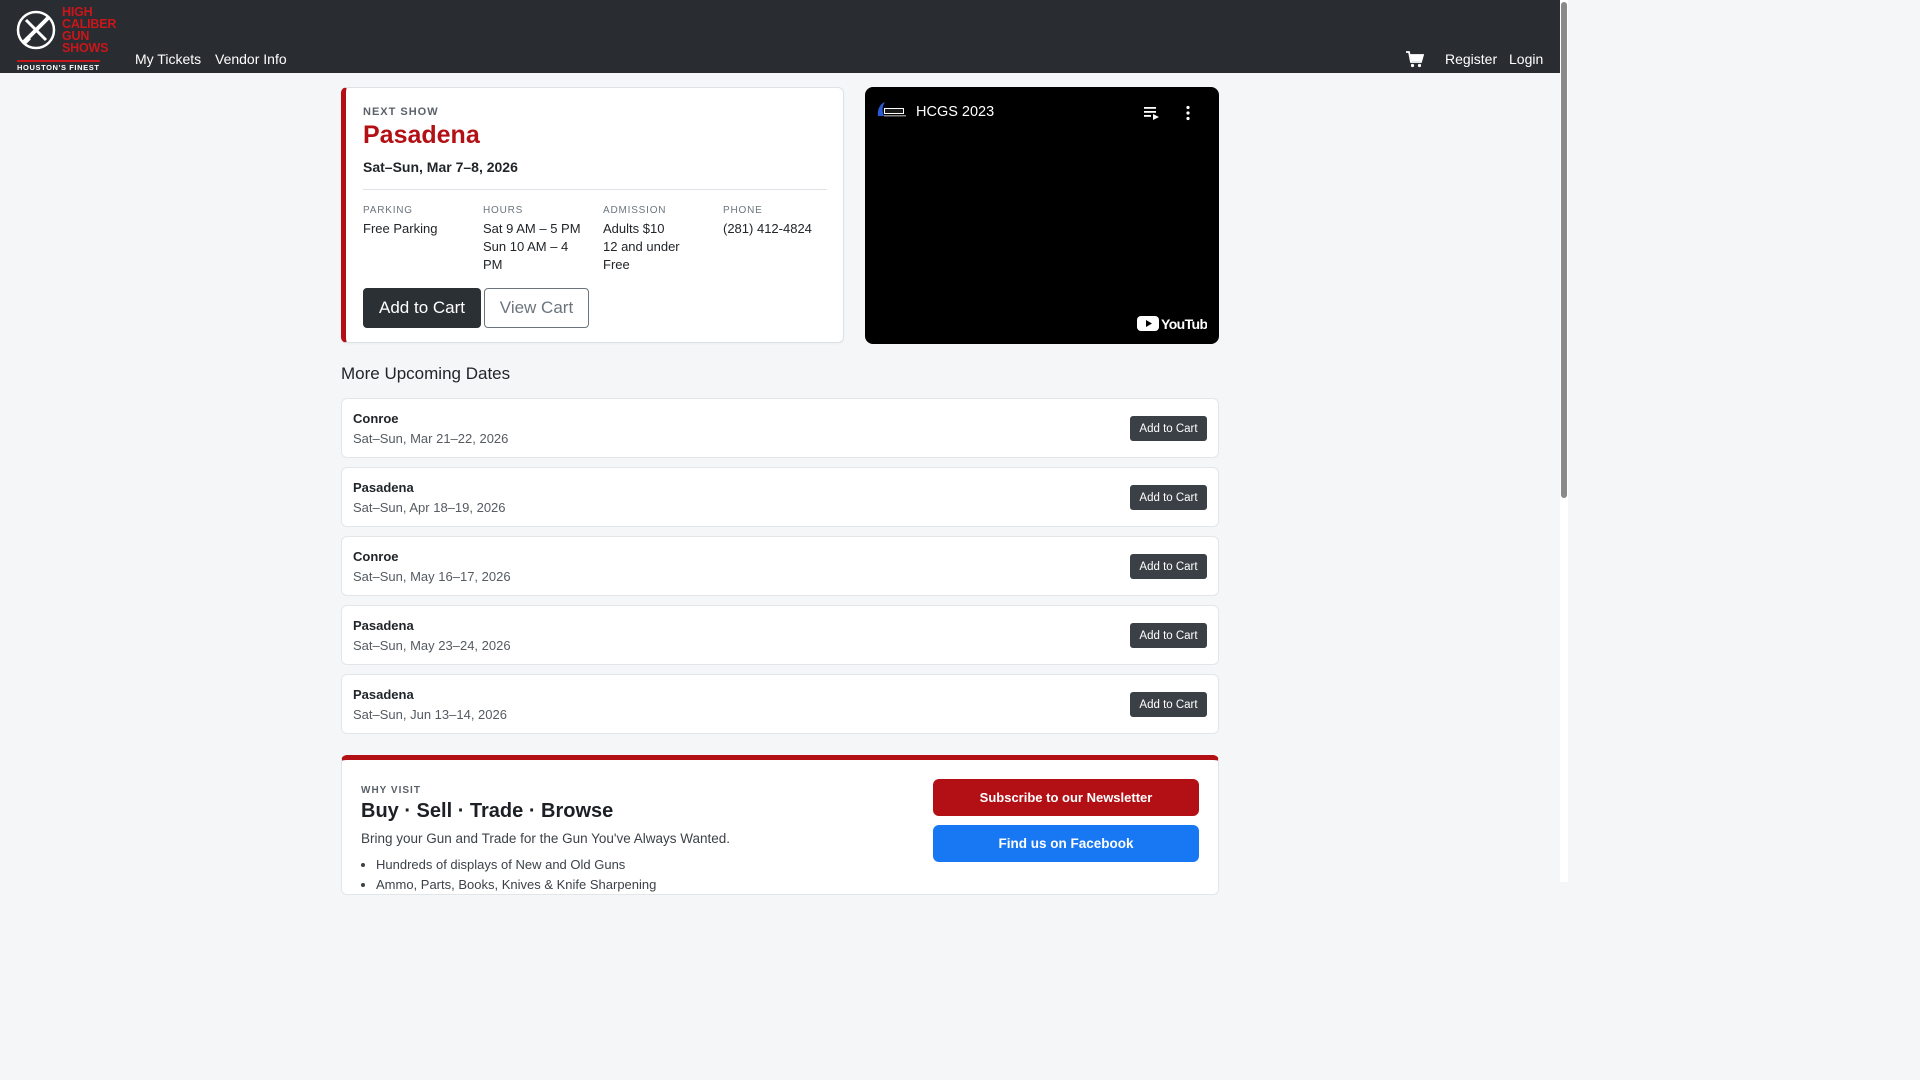 The height and width of the screenshot is (1080, 1920). Describe the element at coordinates (401, 112) in the screenshot. I see `next-show-eyebrow: NEXT SHOW` at that location.